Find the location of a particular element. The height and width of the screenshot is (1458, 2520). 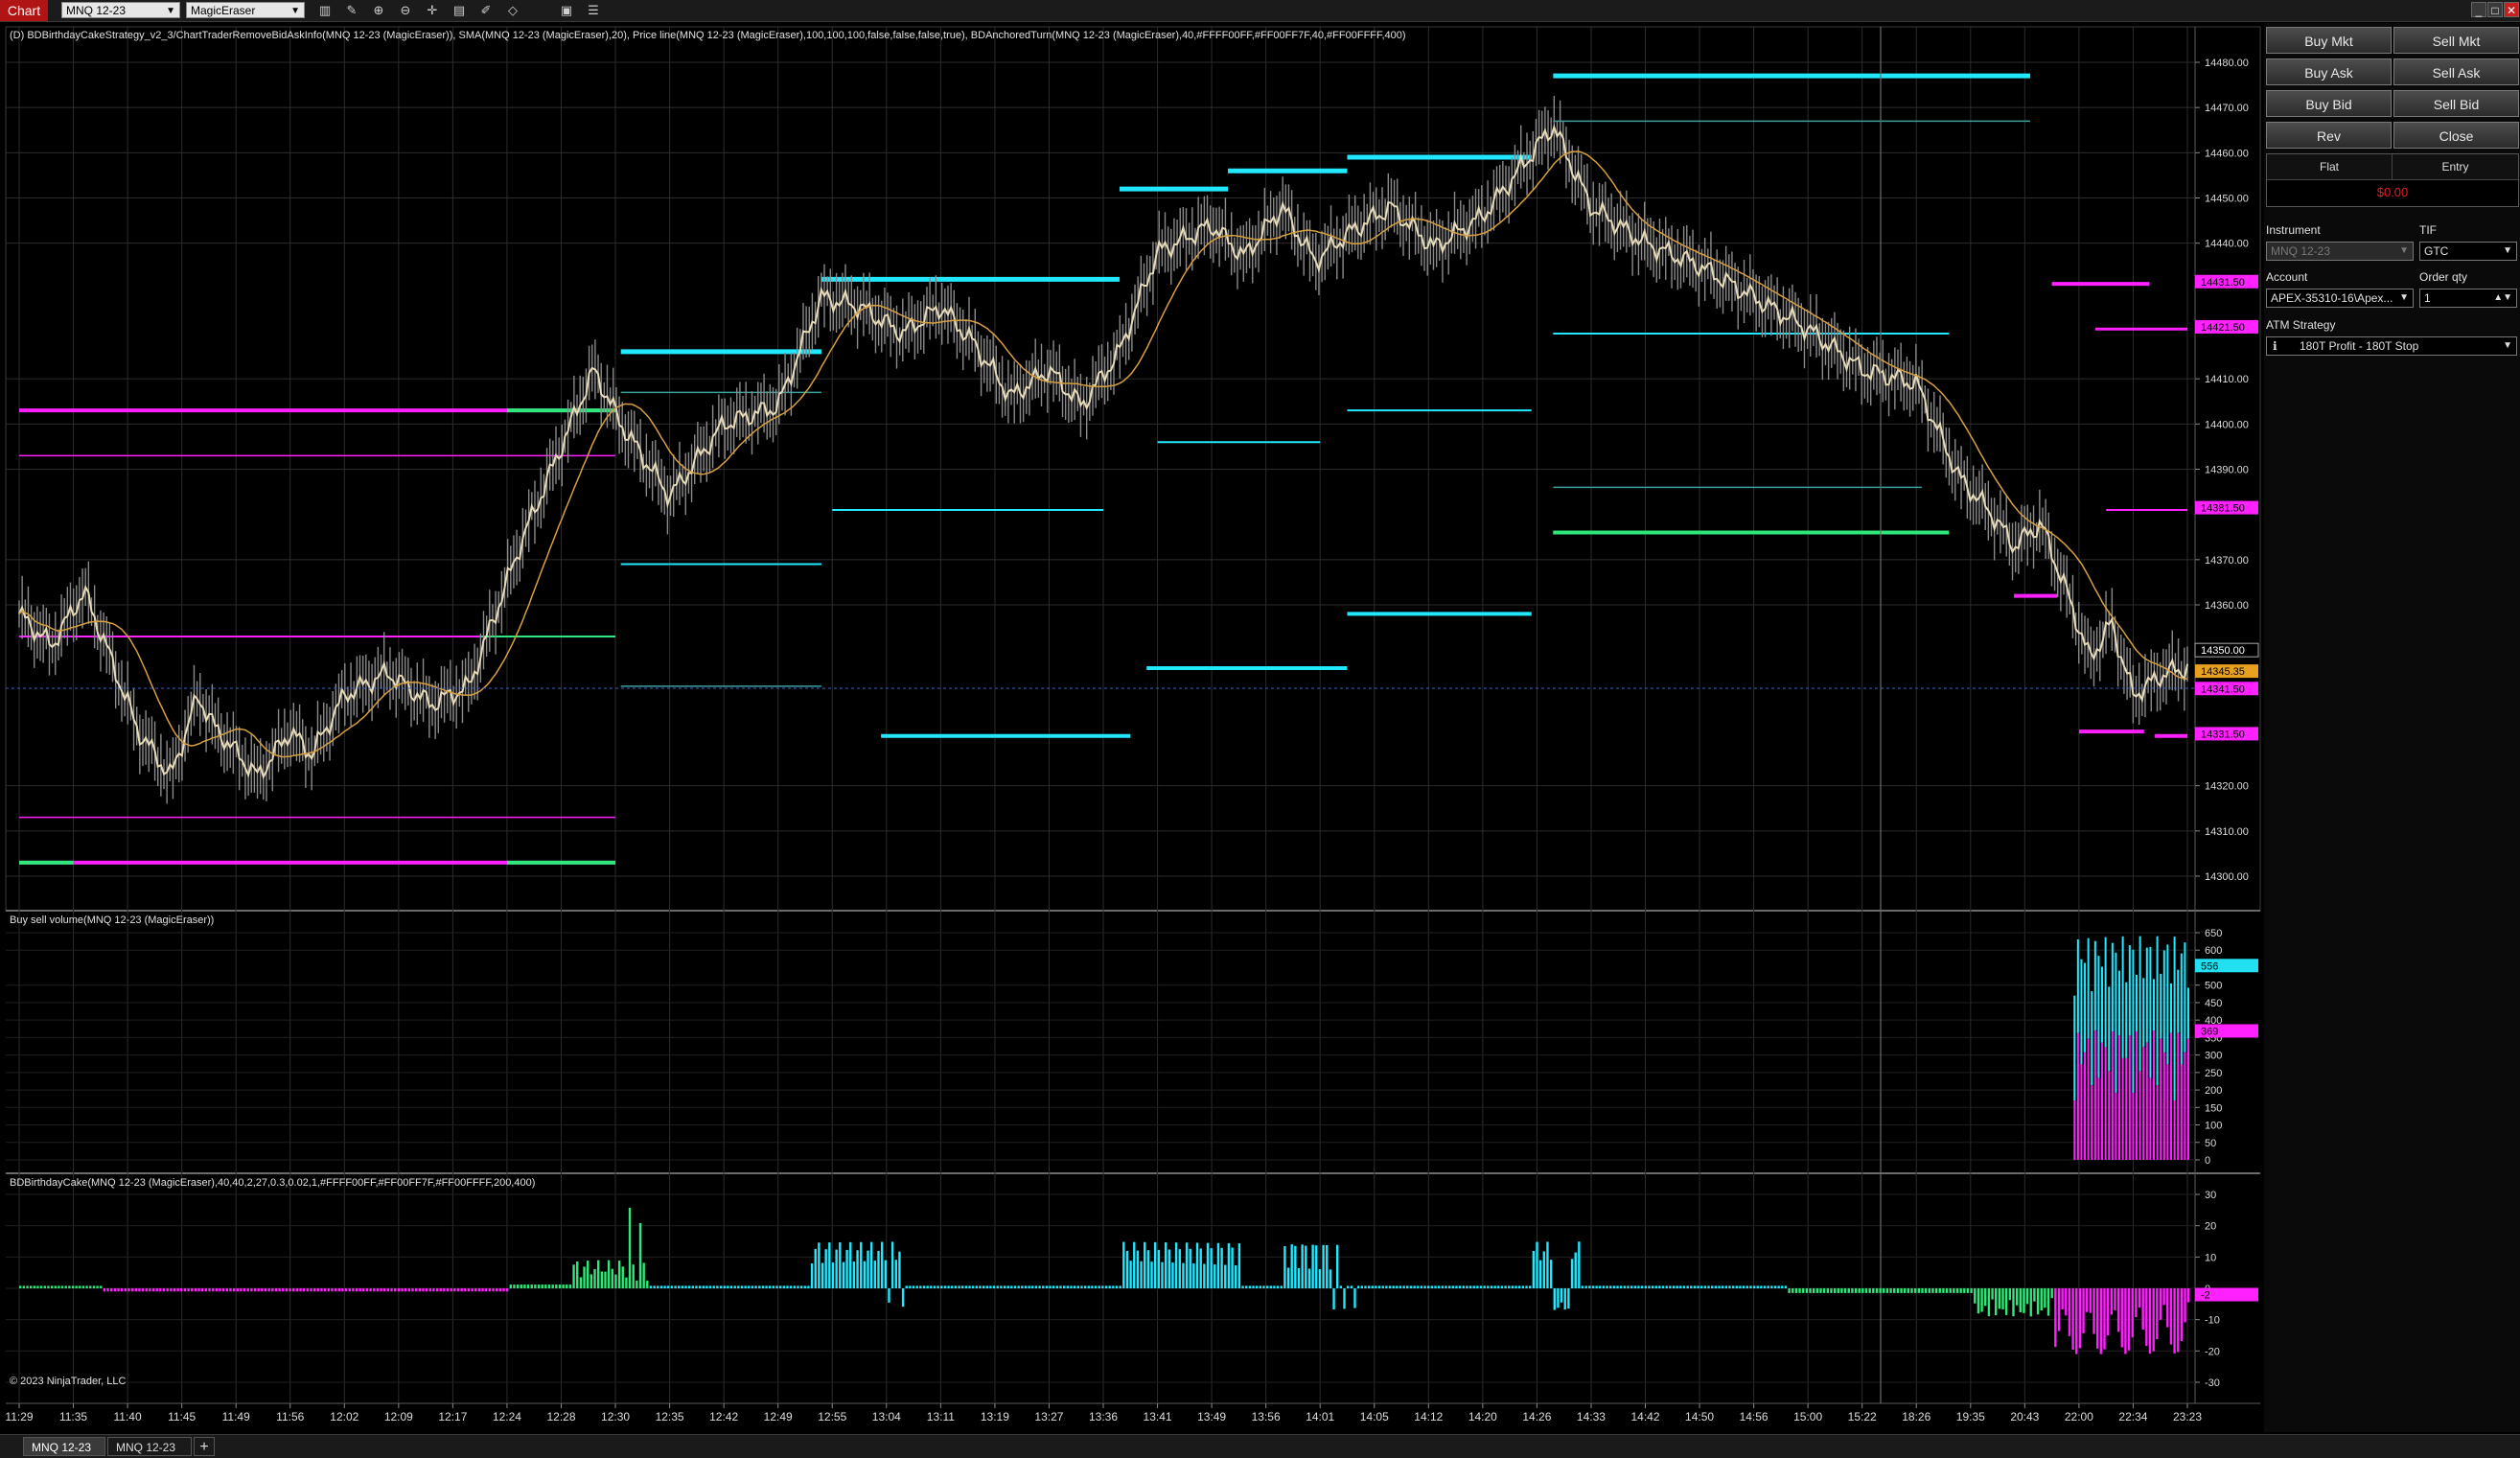

info-icon: ℹ is located at coordinates (2275, 346).